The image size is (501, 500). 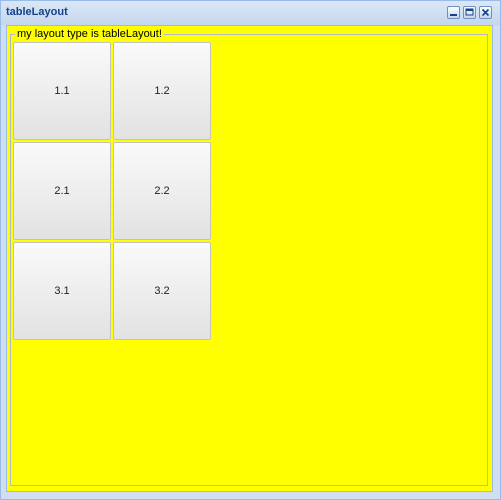 What do you see at coordinates (62, 191) in the screenshot?
I see `cell-button-2-1: 2.1` at bounding box center [62, 191].